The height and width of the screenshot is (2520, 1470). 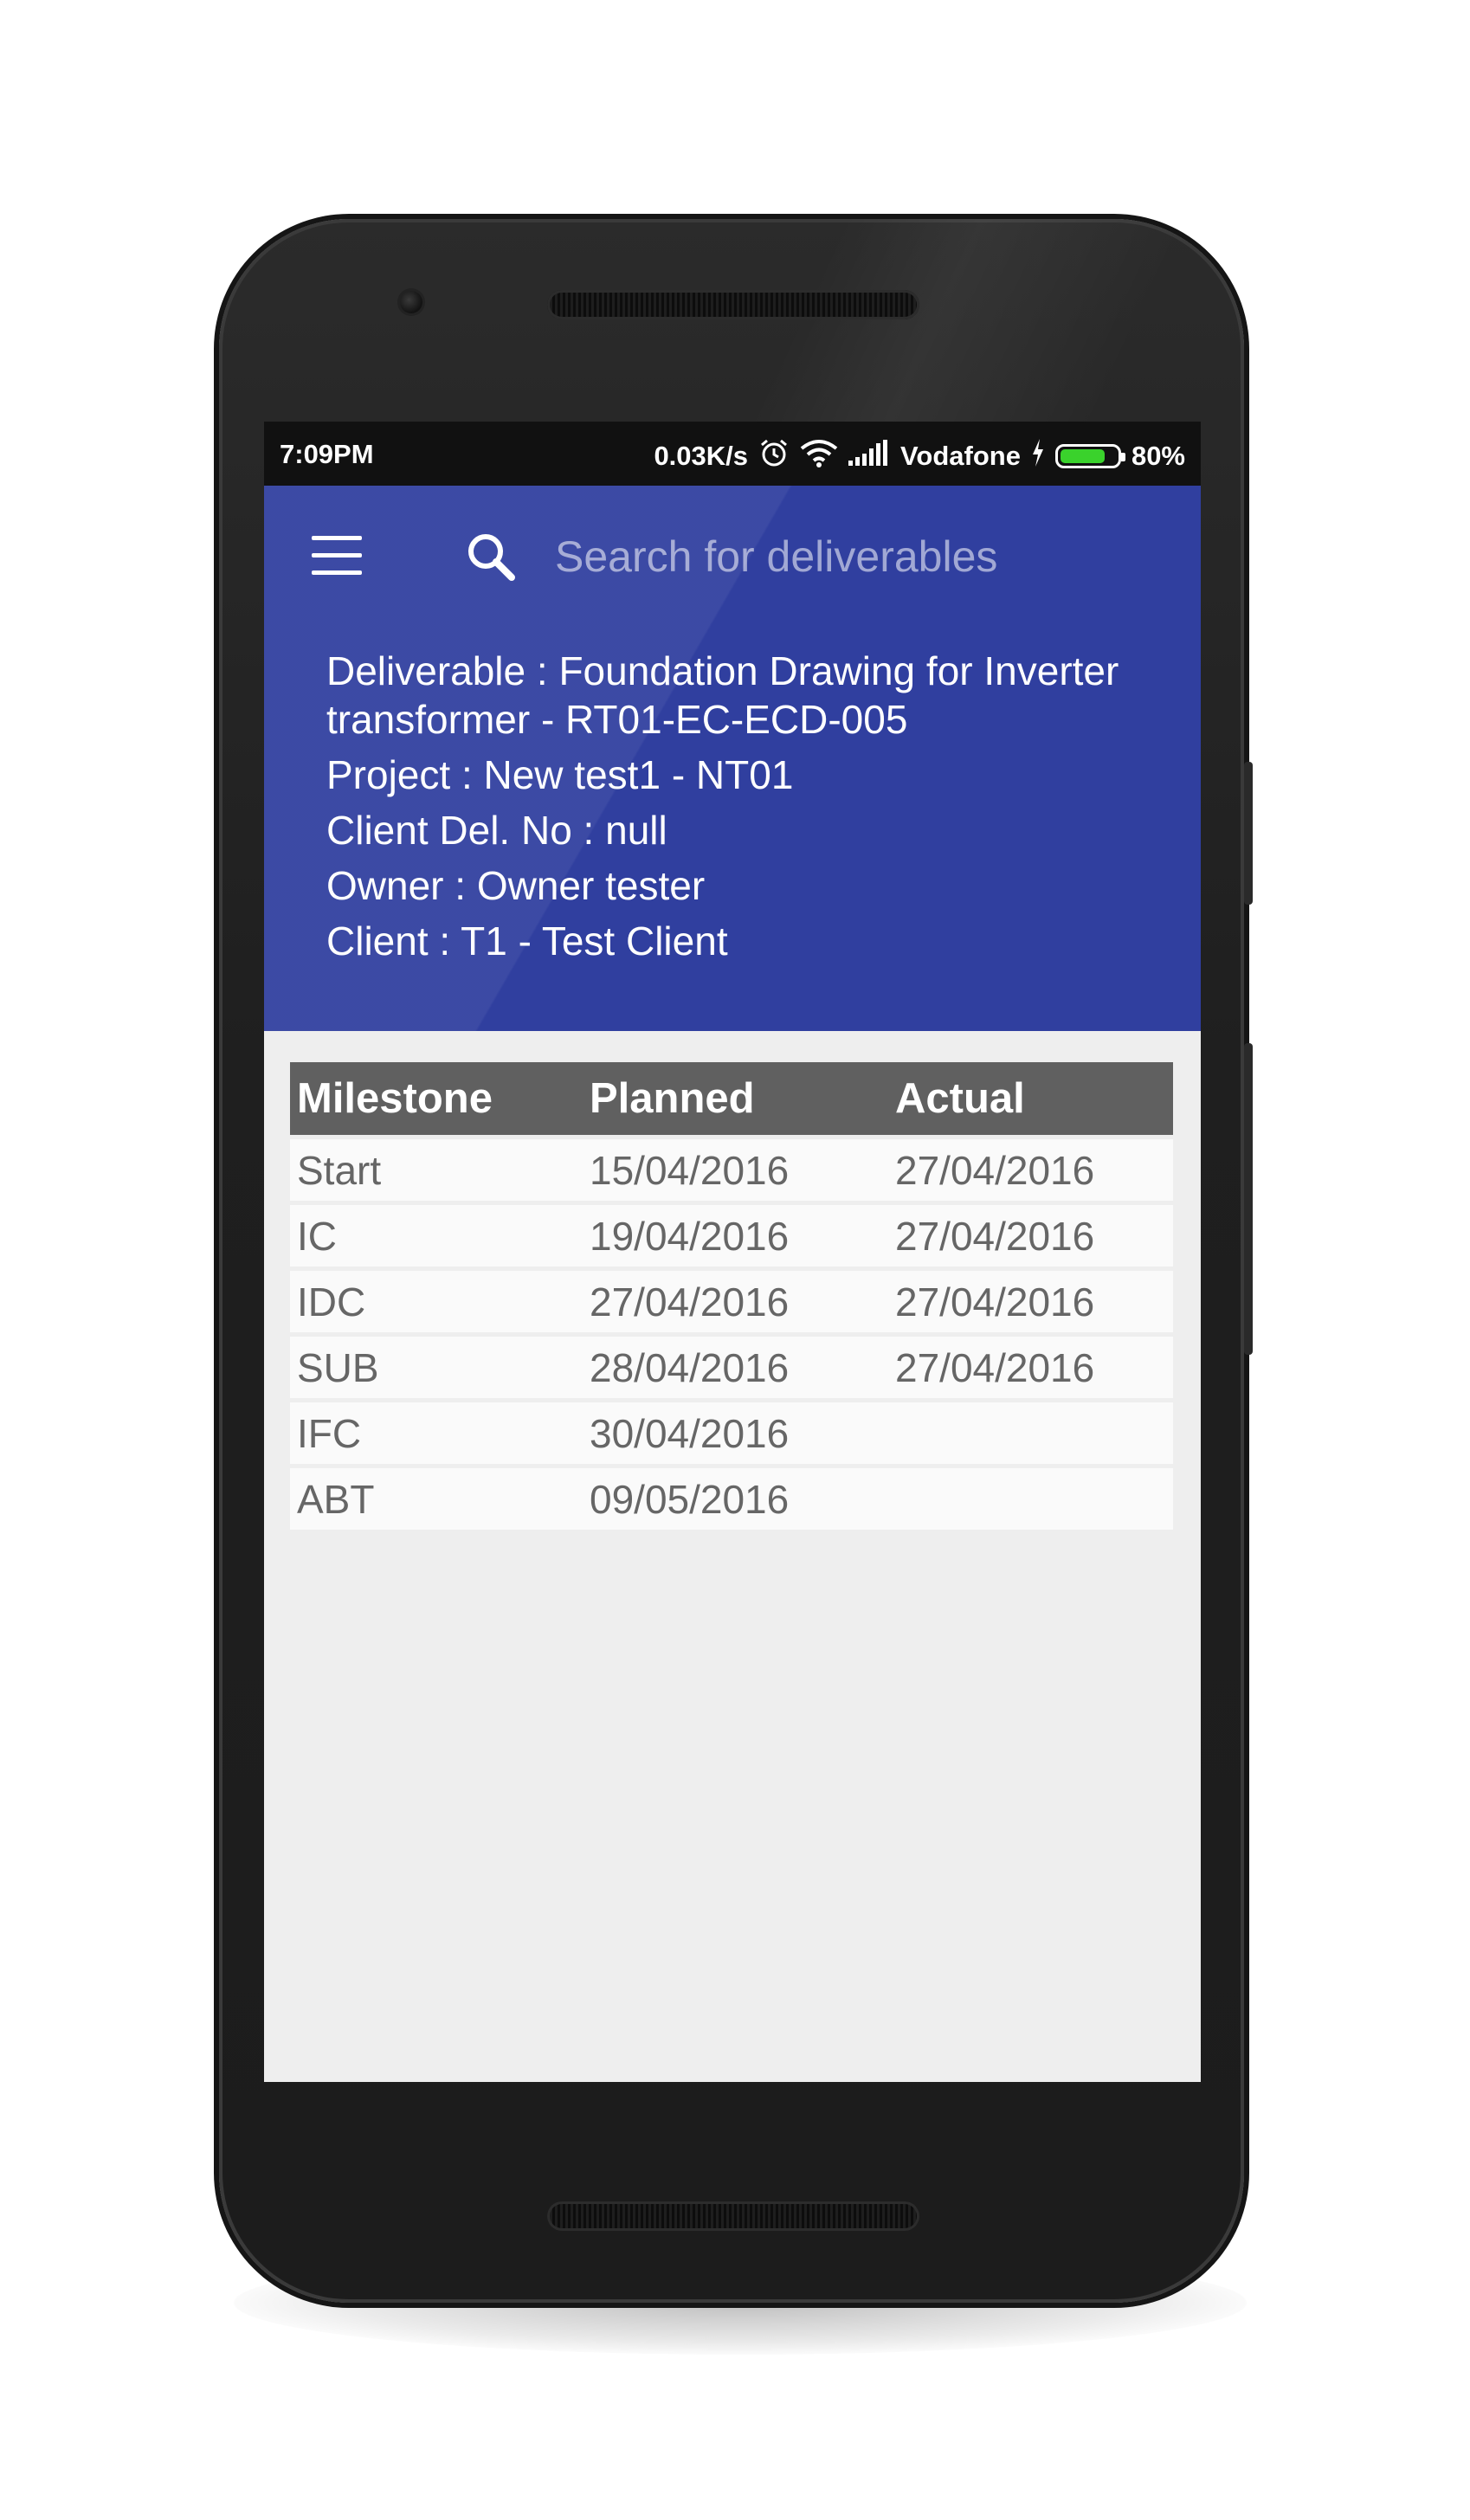 I want to click on milestone-cell: Start, so click(x=437, y=1170).